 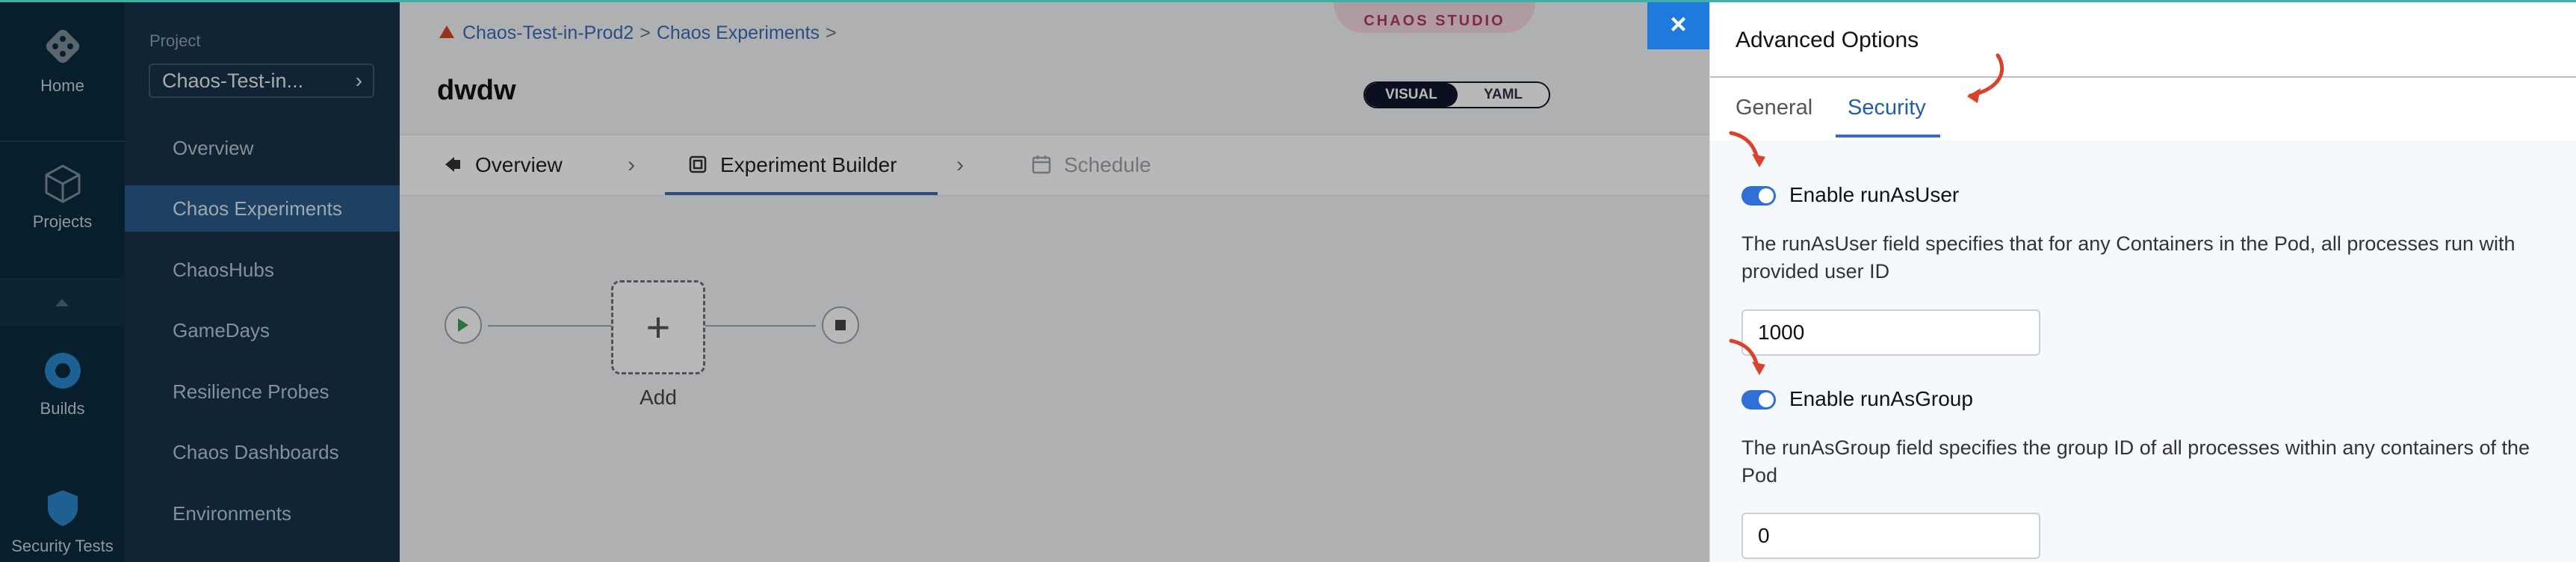 I want to click on top-accent-line, so click(x=1288, y=1).